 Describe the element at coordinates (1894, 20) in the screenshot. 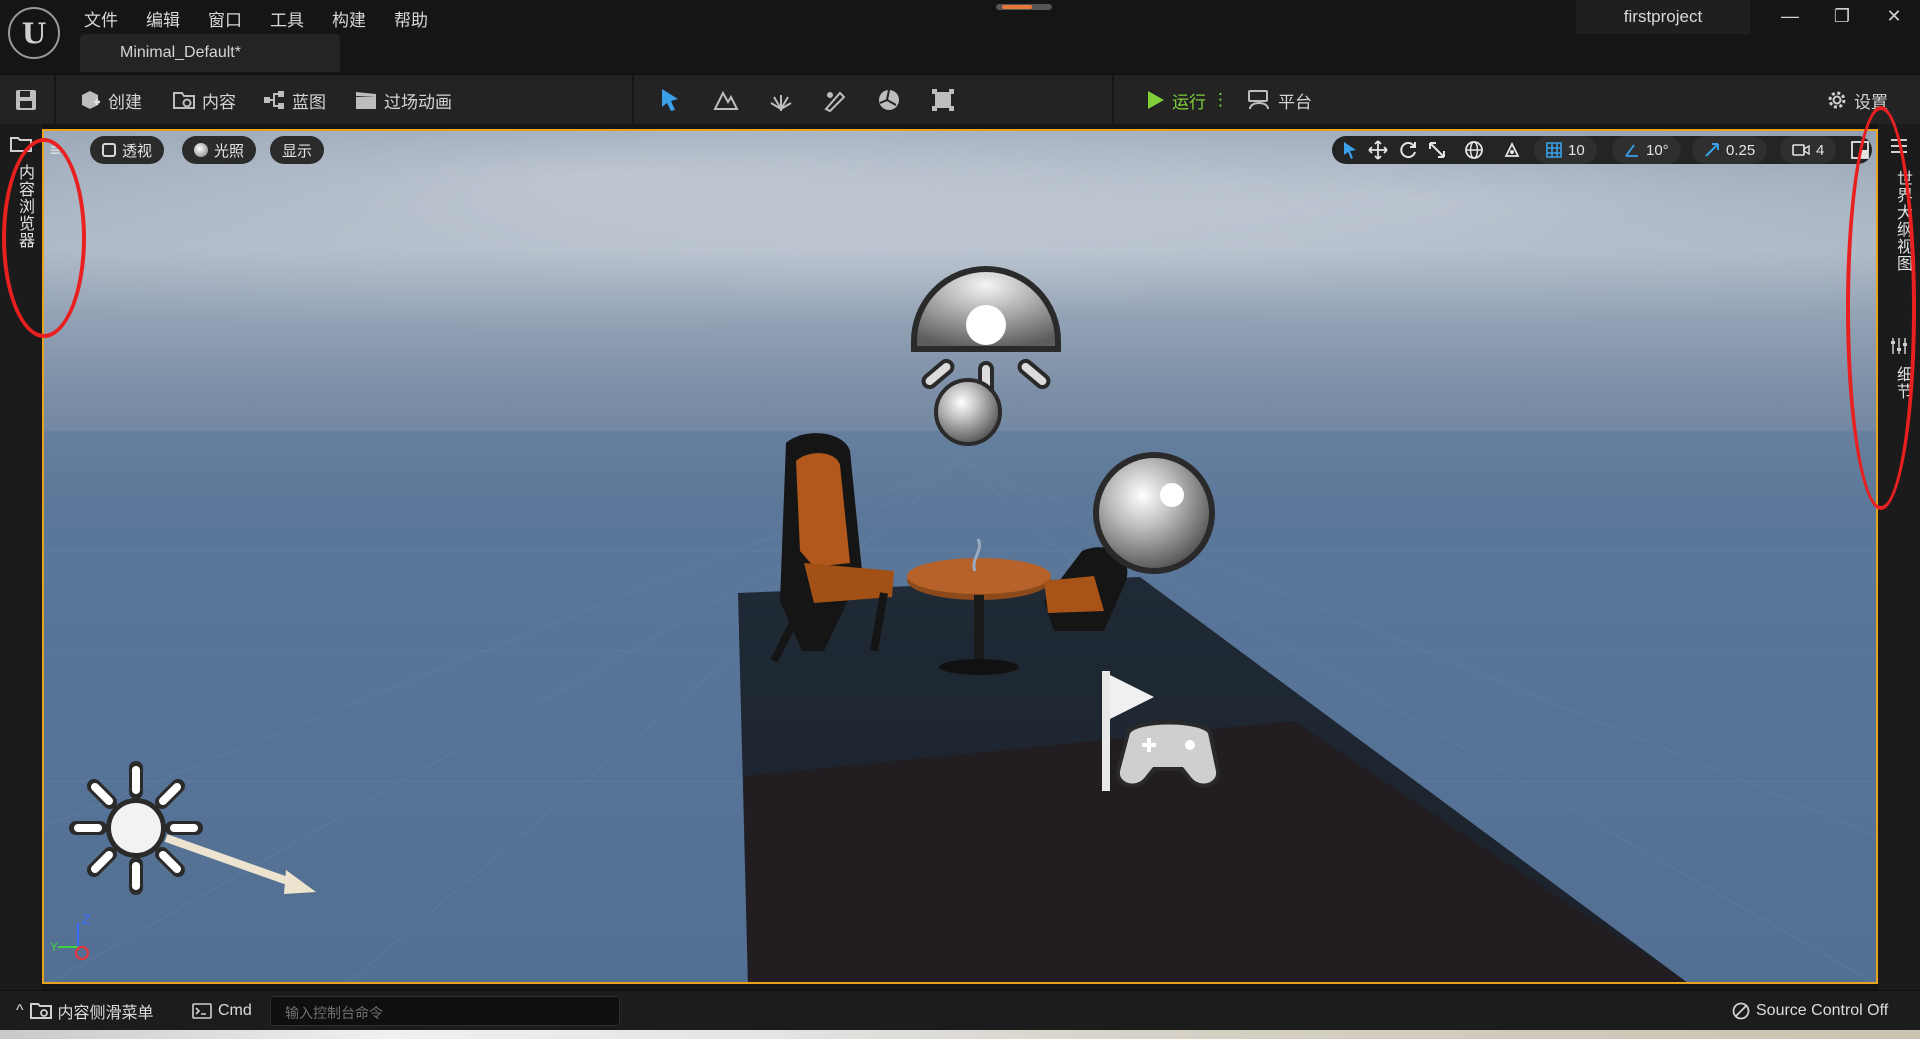

I see `close-button: ✕` at that location.